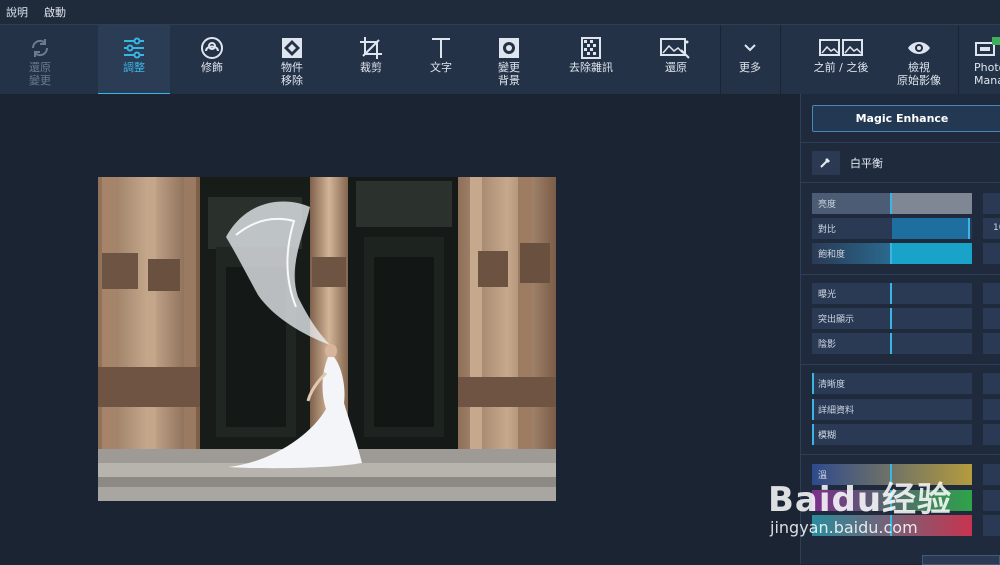 Image resolution: width=1000 pixels, height=565 pixels. What do you see at coordinates (866, 163) in the screenshot?
I see `white-balance-label: 白平衡` at bounding box center [866, 163].